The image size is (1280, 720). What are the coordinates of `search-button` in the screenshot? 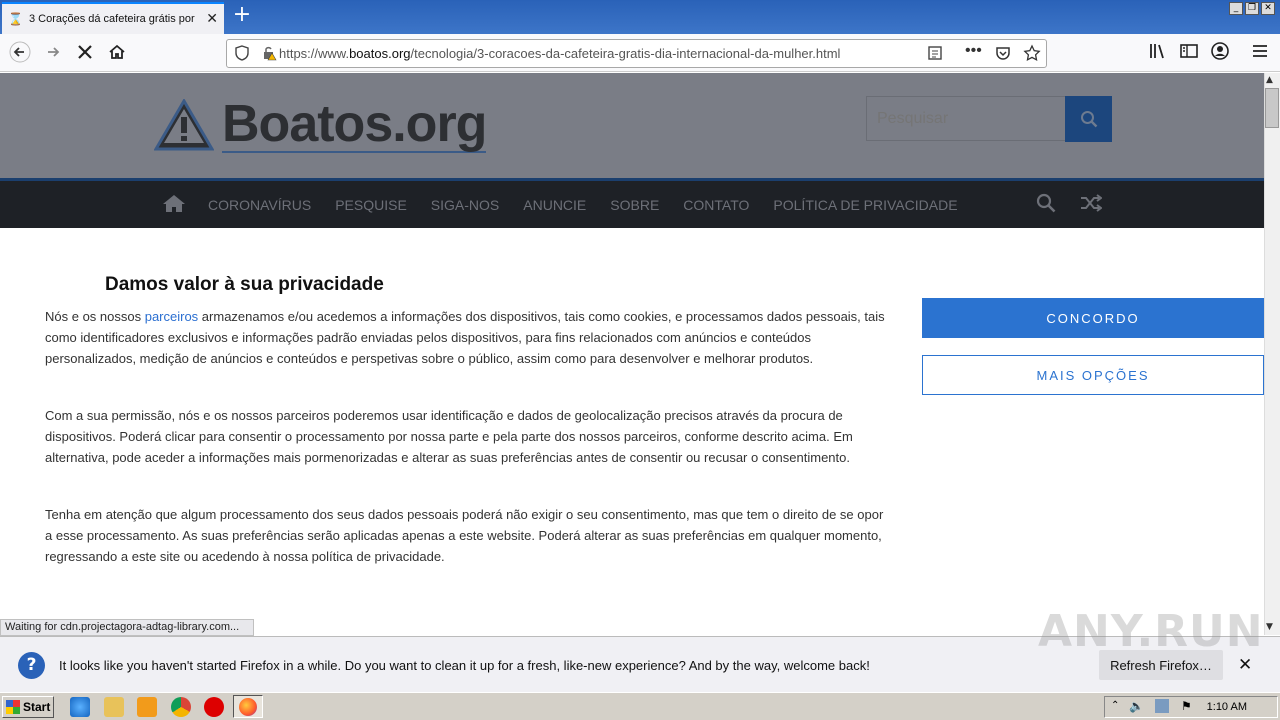 It's located at (1088, 119).